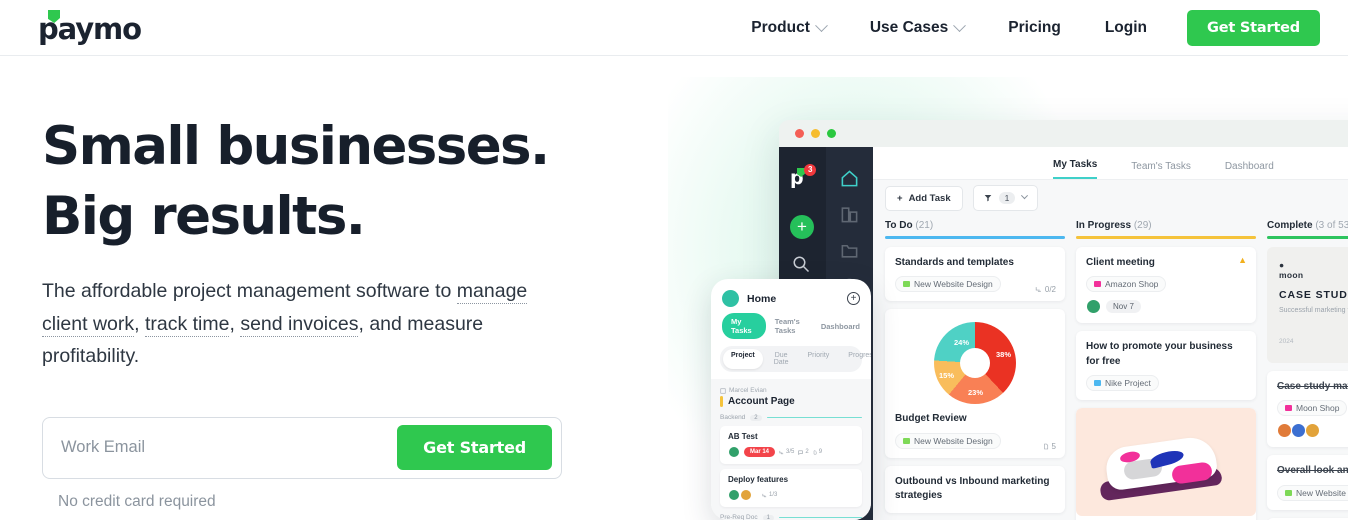 The width and height of the screenshot is (1348, 520). What do you see at coordinates (187, 324) in the screenshot?
I see `link-track-time: track time` at bounding box center [187, 324].